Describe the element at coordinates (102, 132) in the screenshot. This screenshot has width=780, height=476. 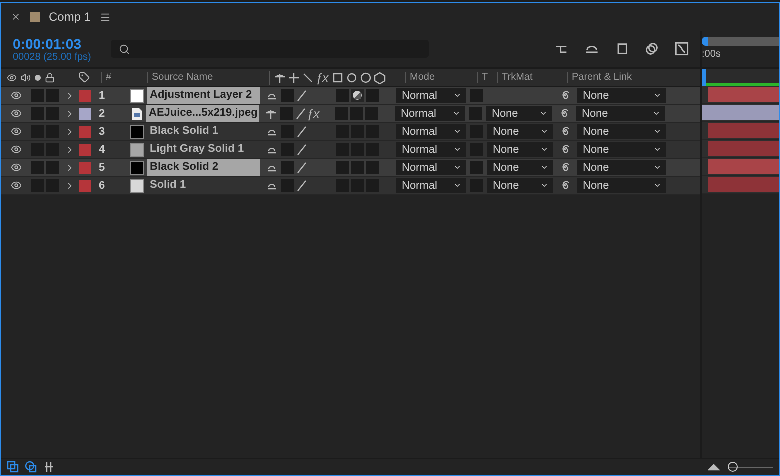
I see `layer-number: 3` at that location.